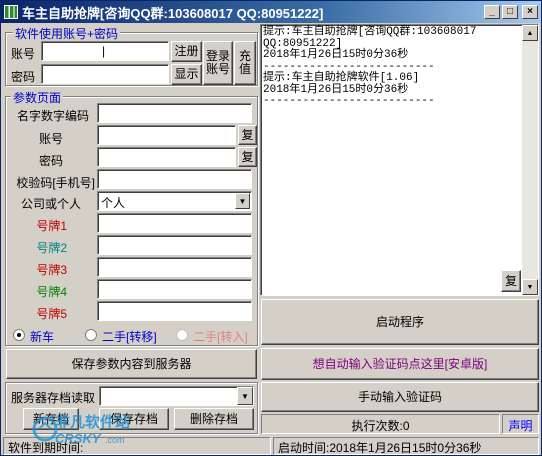  Describe the element at coordinates (245, 396) in the screenshot. I see `archive-dropdown-icon: ▼` at that location.